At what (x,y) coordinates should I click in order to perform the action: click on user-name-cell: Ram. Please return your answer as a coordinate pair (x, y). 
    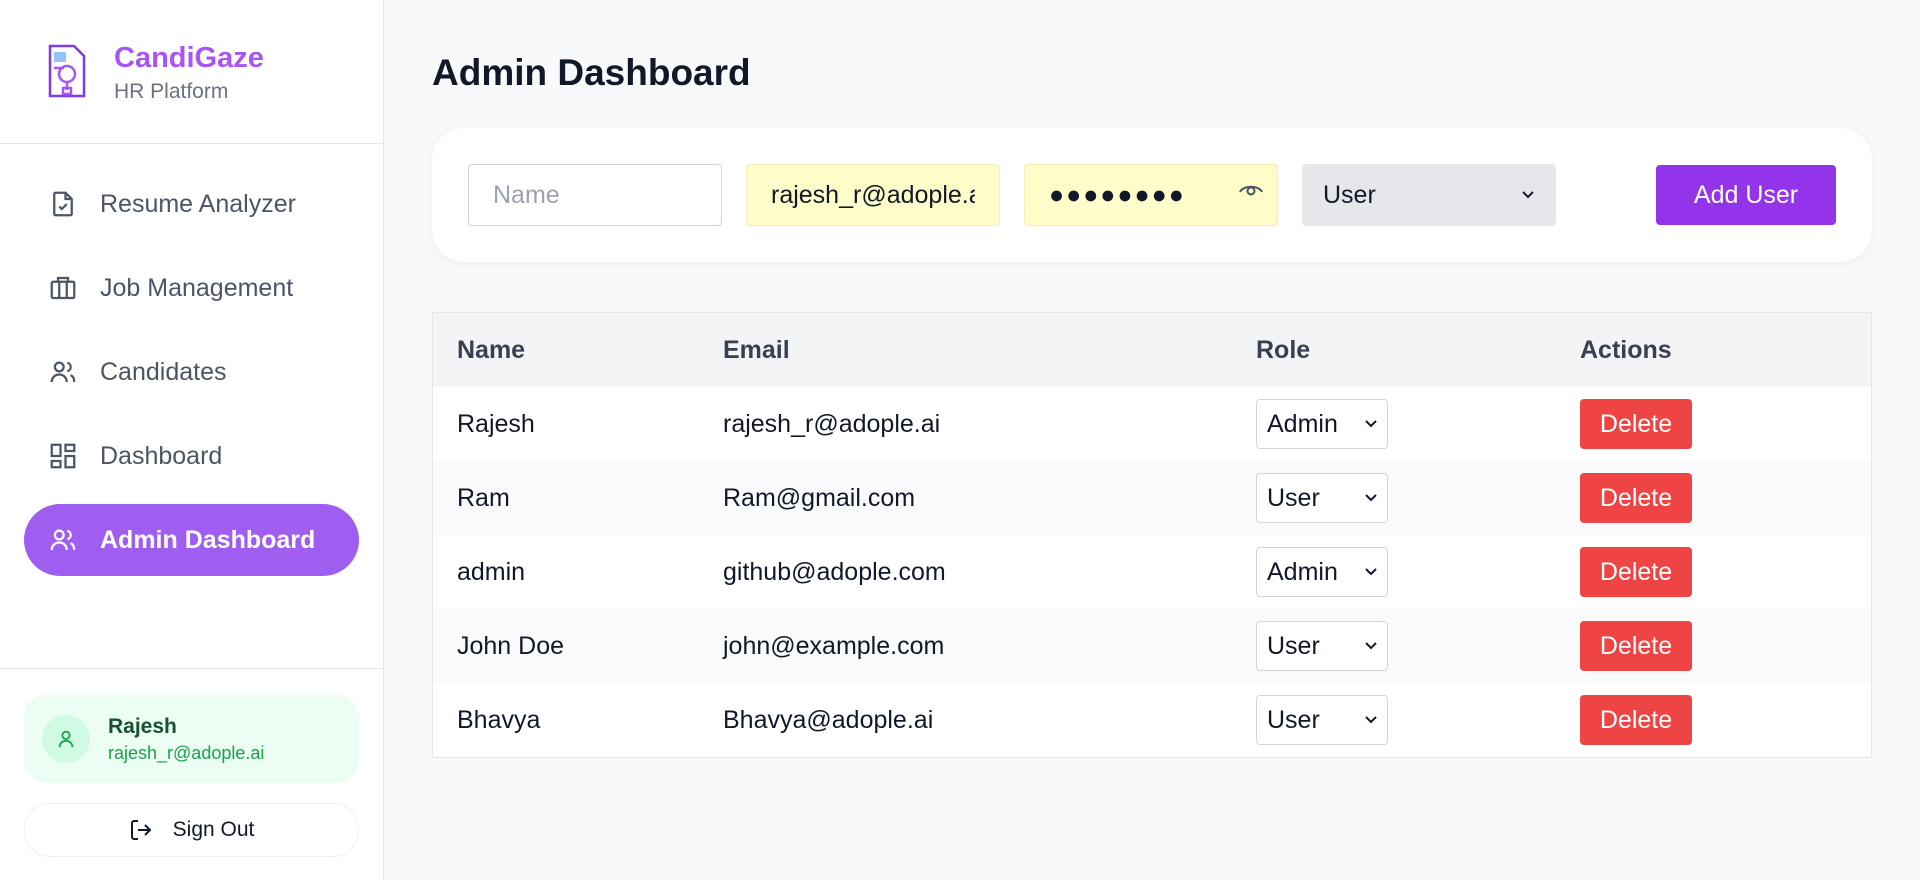
    Looking at the image, I should click on (483, 497).